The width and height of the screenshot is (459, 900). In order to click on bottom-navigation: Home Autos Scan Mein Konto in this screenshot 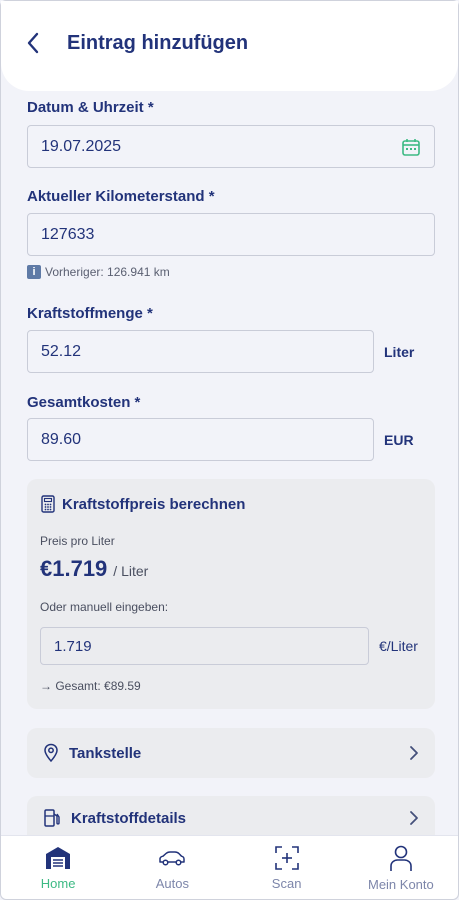, I will do `click(229, 867)`.